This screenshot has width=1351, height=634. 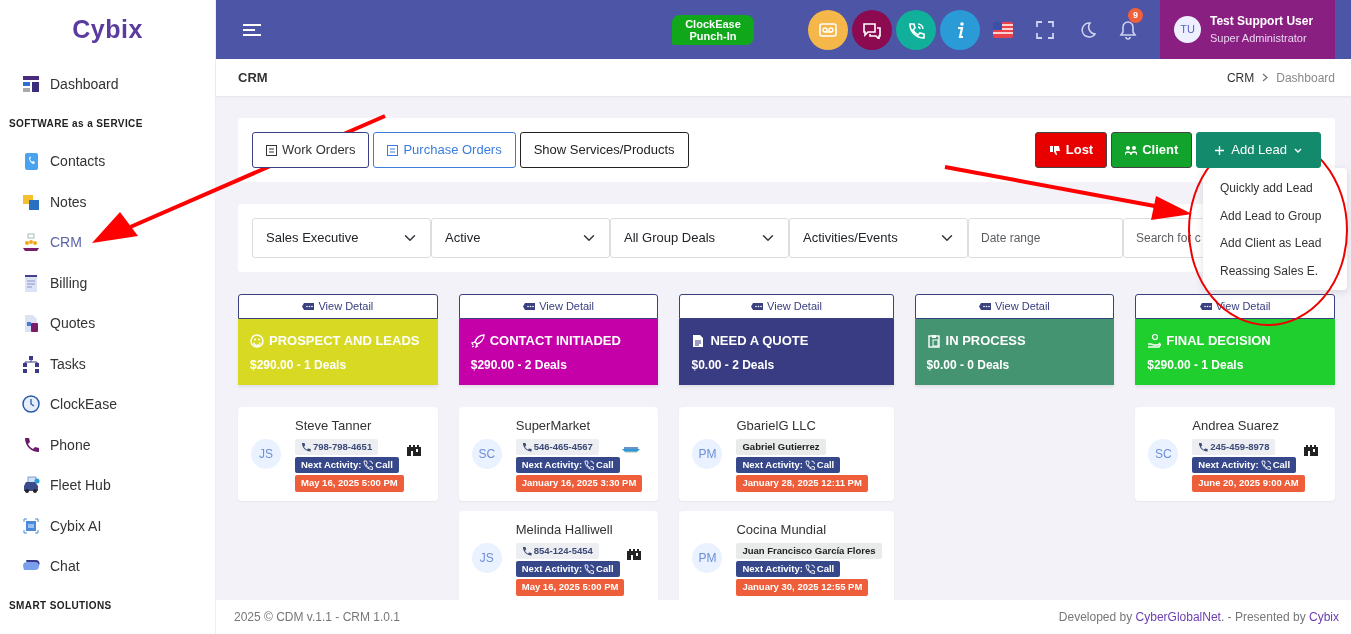 What do you see at coordinates (107, 323) in the screenshot?
I see `sidebar-item: Quotes` at bounding box center [107, 323].